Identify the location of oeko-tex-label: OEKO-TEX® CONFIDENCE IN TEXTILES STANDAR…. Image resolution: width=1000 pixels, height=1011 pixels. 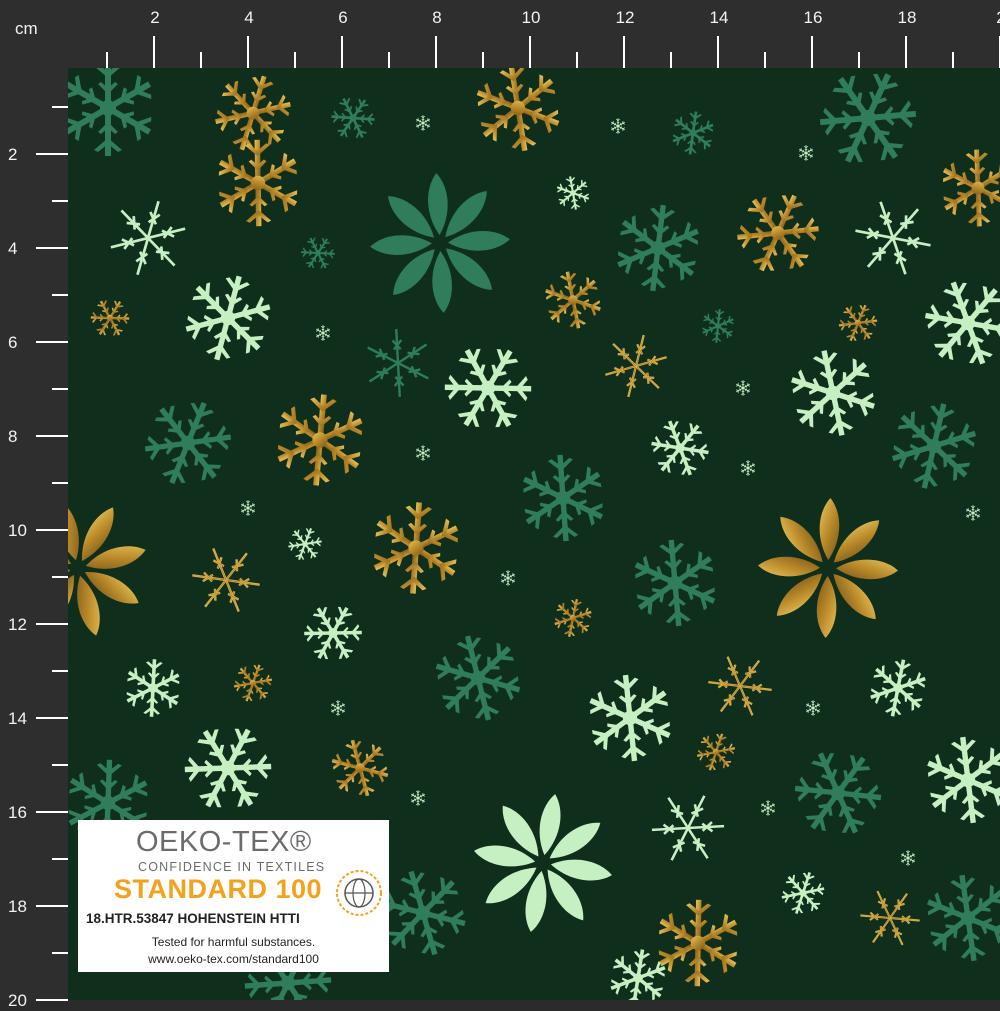
(233, 896).